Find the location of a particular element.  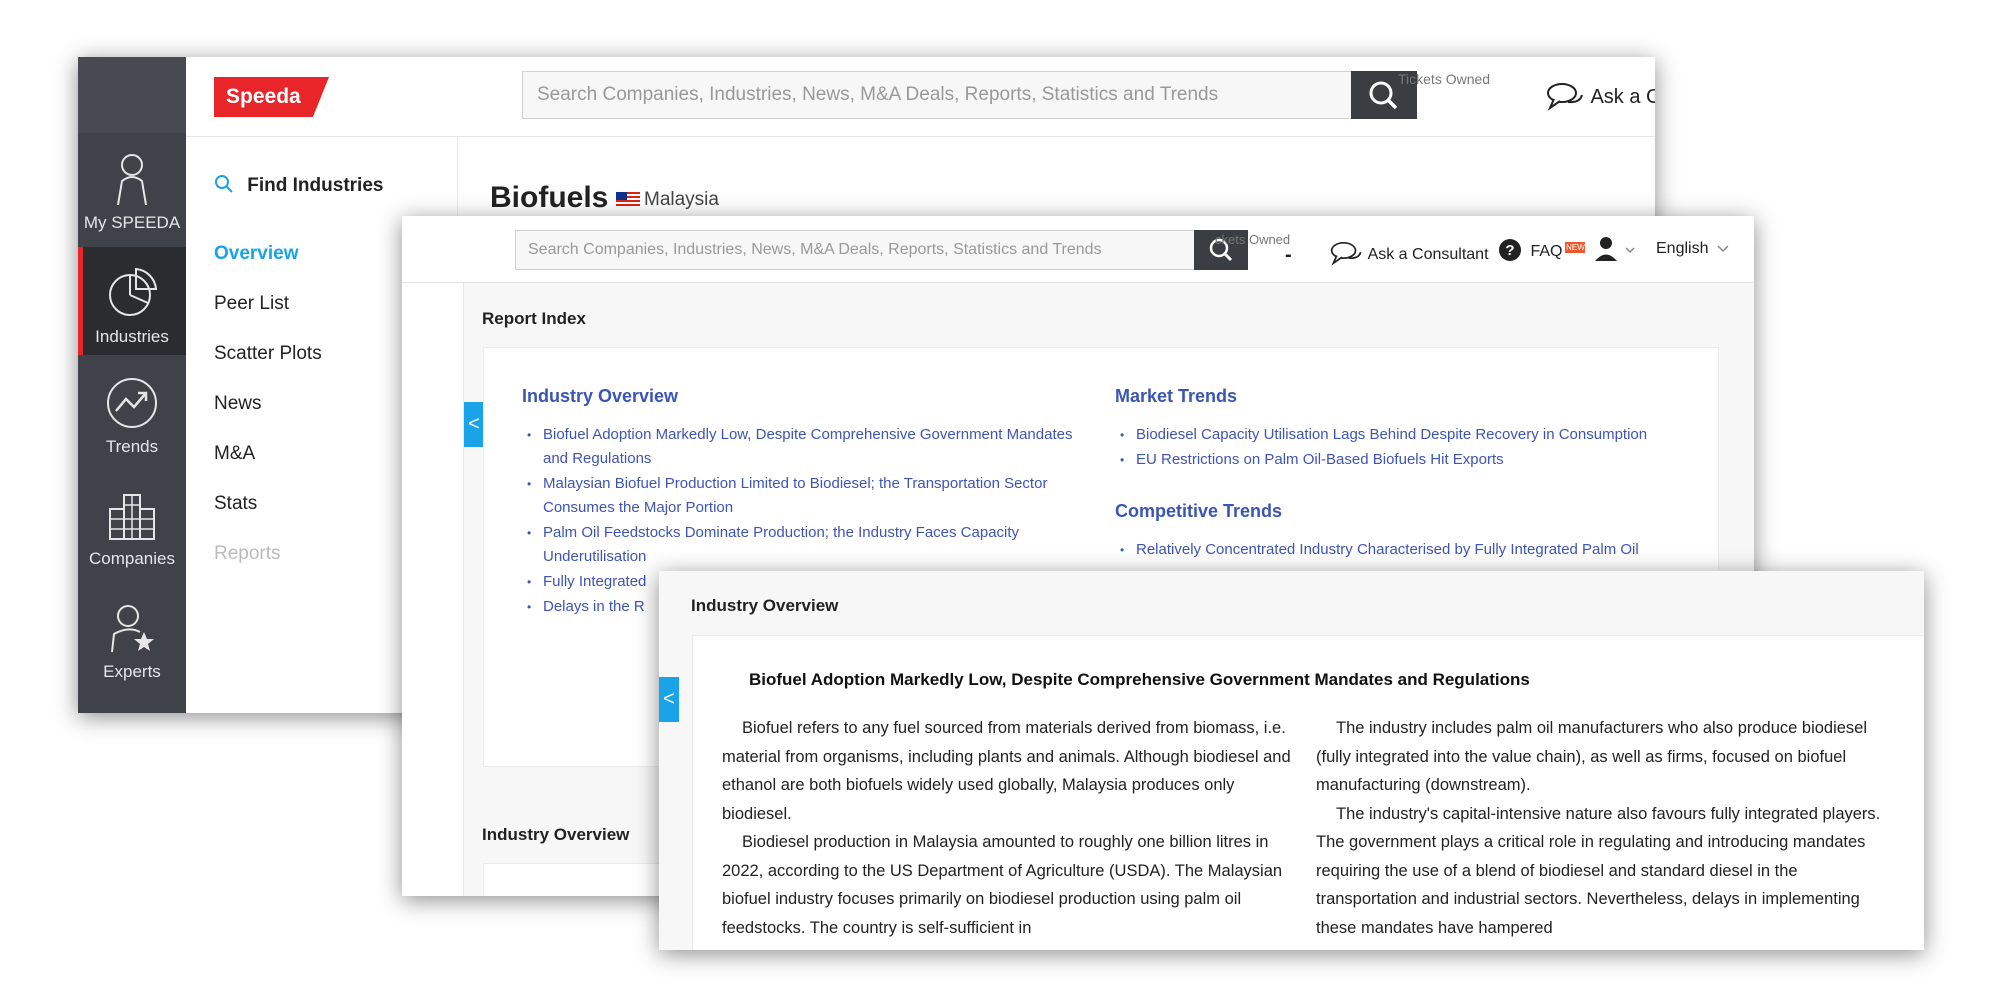

user-menu is located at coordinates (1616, 251).